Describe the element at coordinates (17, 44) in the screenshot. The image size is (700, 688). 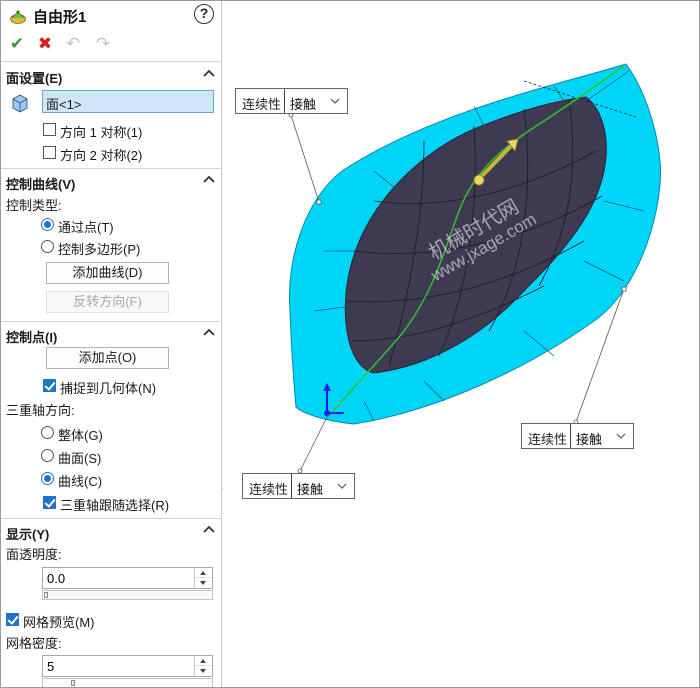
I see `ok-check-icon: ✔` at that location.